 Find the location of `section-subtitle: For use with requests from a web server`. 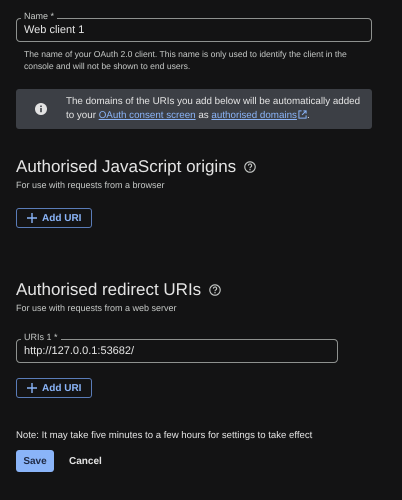

section-subtitle: For use with requests from a web server is located at coordinates (96, 308).